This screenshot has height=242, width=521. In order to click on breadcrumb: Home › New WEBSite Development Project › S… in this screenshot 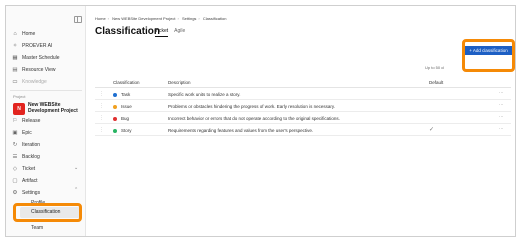, I will do `click(161, 18)`.